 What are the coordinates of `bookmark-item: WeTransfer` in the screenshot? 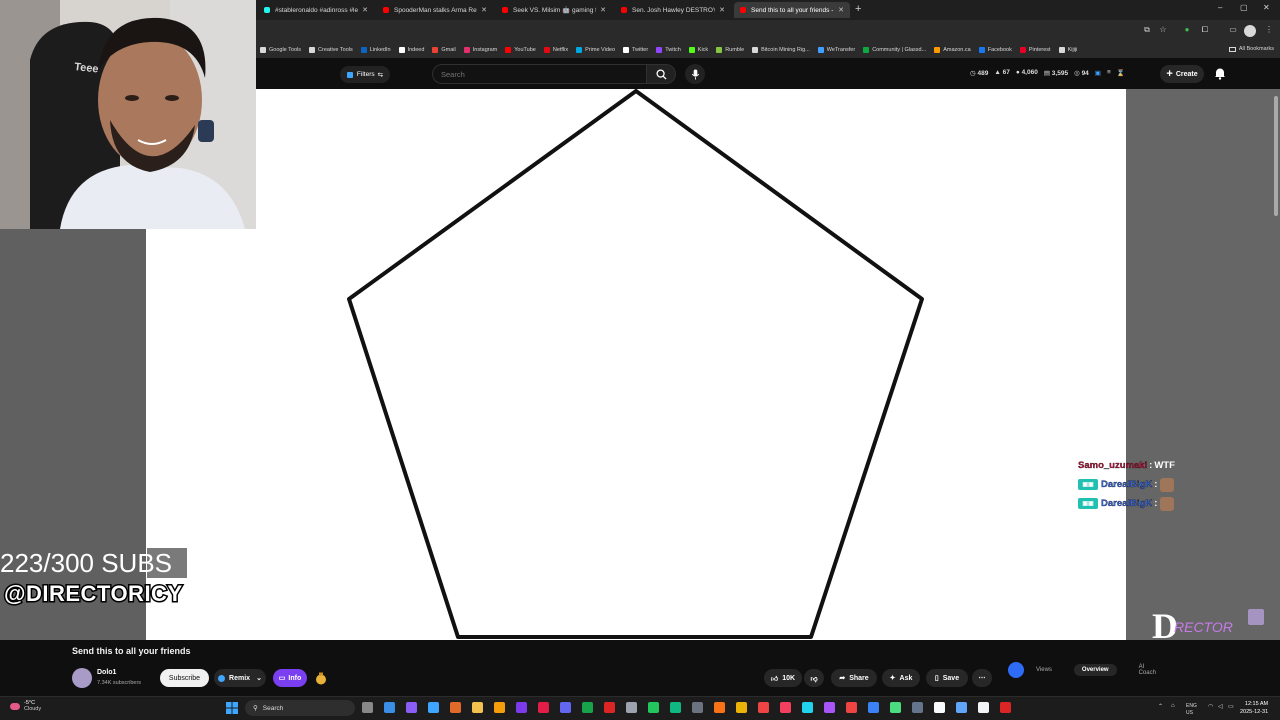 It's located at (836, 50).